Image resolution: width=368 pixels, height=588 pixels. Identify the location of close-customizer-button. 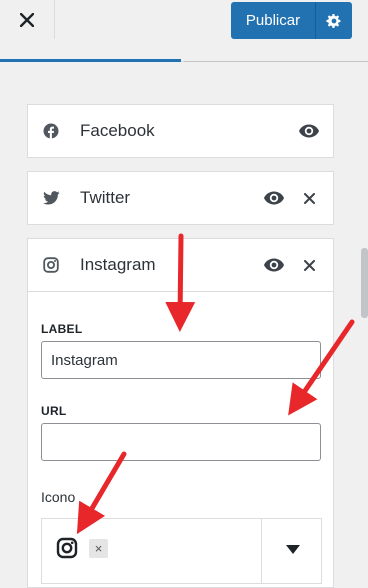
(27, 19).